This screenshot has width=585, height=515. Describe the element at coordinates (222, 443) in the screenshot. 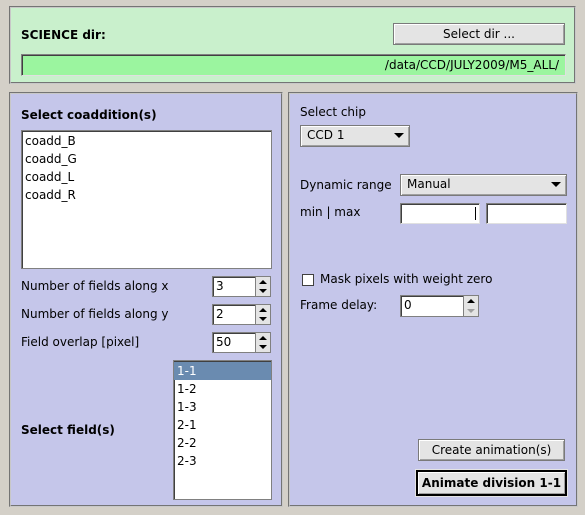

I see `field-list-item: 2-2` at that location.